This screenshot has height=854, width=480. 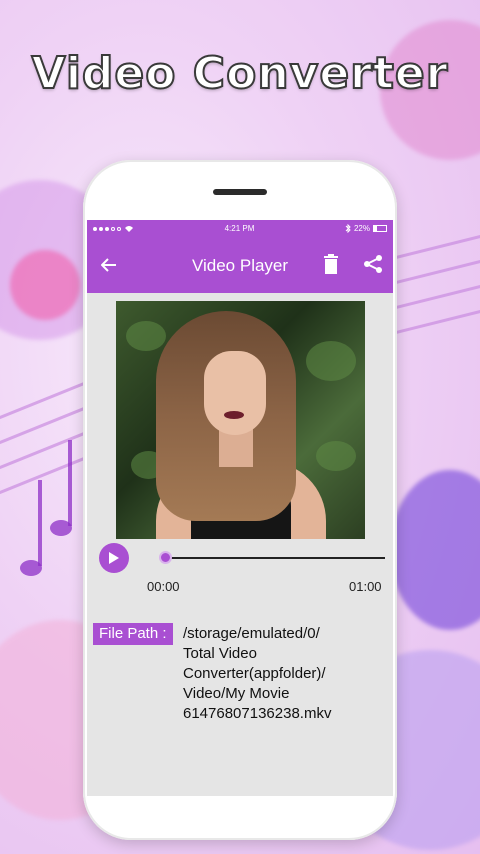 I want to click on phone-speaker, so click(x=240, y=192).